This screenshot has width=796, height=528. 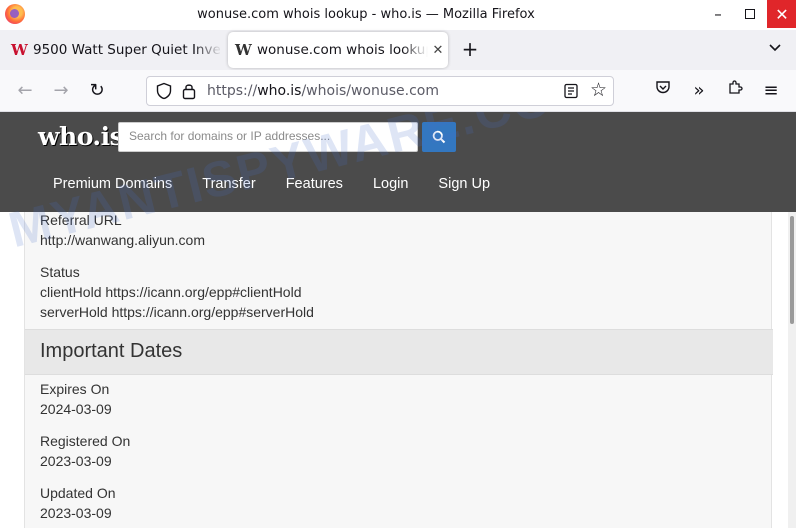 What do you see at coordinates (76, 461) in the screenshot?
I see `registered-on-value: 2023-03-09` at bounding box center [76, 461].